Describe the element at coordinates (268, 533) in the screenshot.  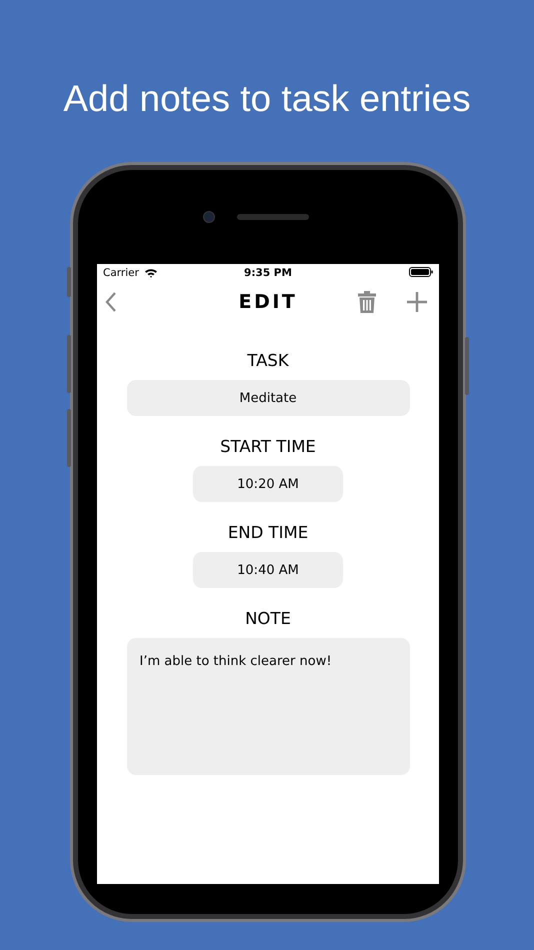
I see `field-label: END TIME` at that location.